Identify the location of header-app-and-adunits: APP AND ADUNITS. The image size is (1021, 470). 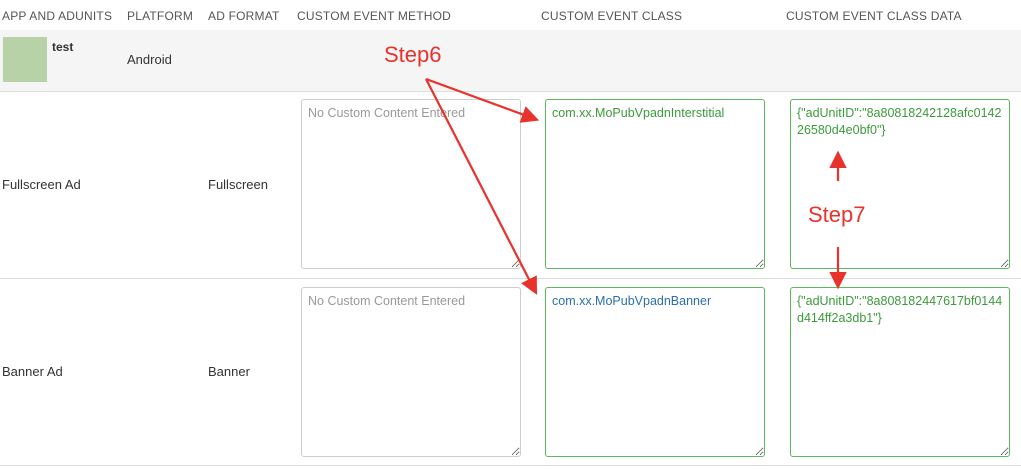
(57, 16).